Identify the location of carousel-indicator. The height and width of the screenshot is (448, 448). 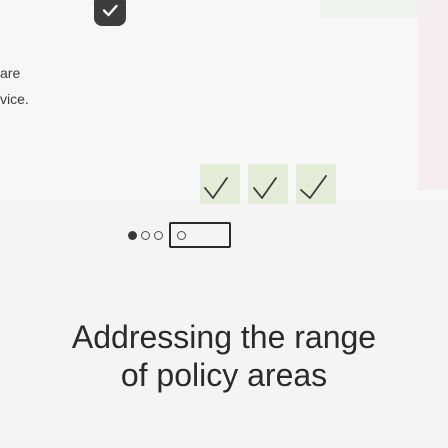
(179, 235).